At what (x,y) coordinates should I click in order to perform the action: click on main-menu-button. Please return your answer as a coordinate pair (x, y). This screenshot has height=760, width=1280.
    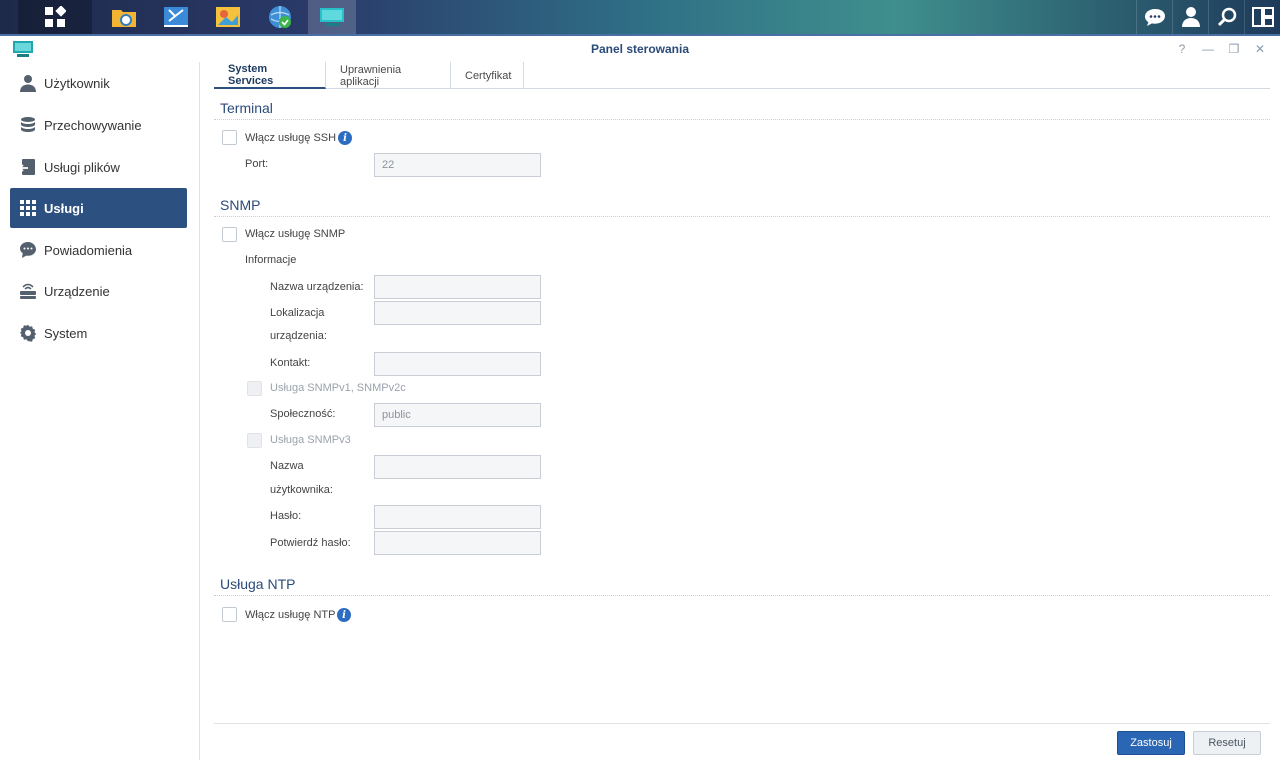
    Looking at the image, I should click on (55, 17).